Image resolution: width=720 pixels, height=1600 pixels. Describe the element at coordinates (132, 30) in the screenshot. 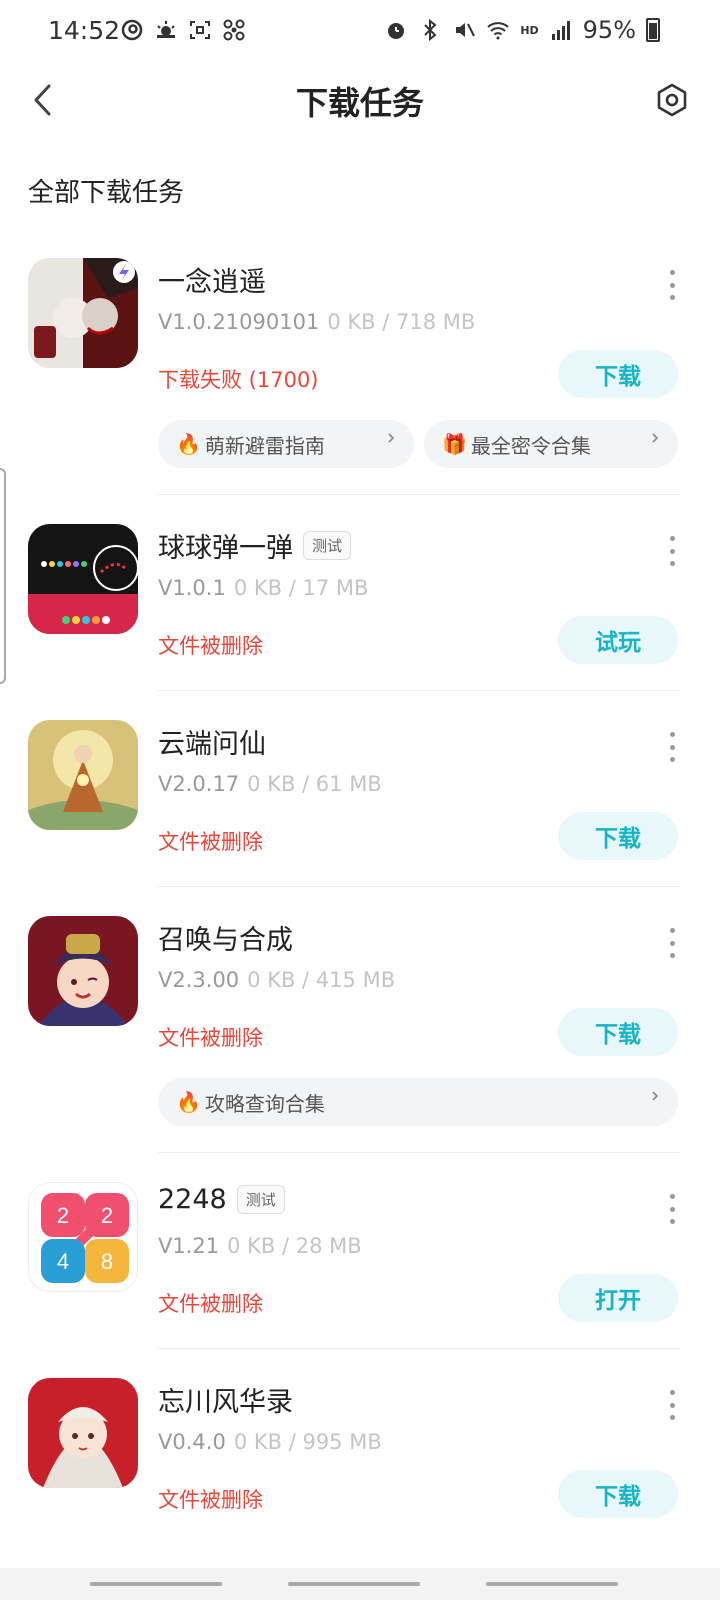

I see `swirl-icon` at that location.